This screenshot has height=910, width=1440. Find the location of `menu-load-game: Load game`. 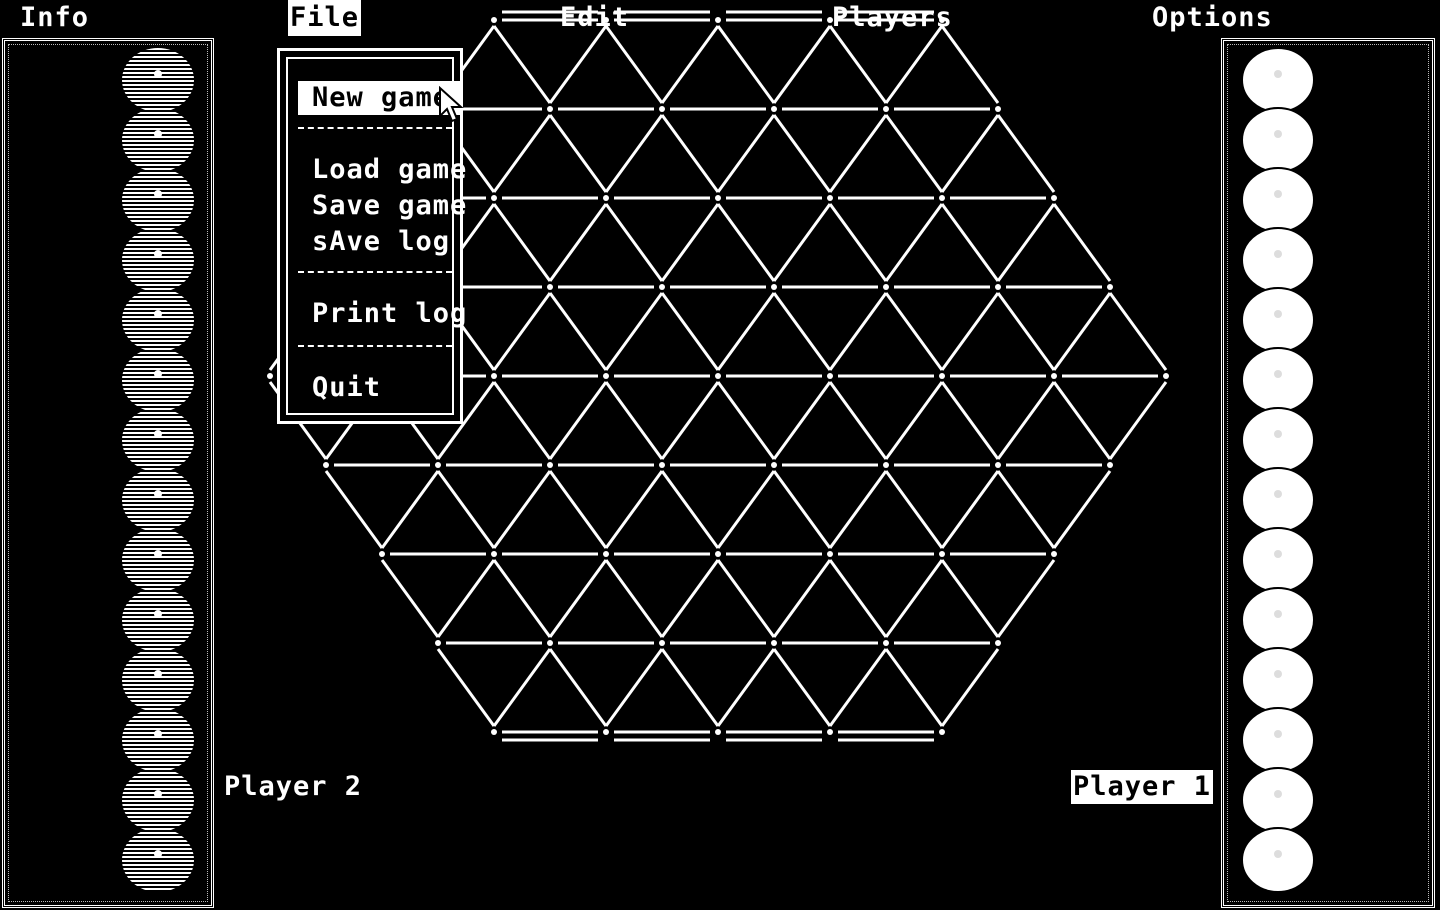

menu-load-game: Load game is located at coordinates (389, 170).